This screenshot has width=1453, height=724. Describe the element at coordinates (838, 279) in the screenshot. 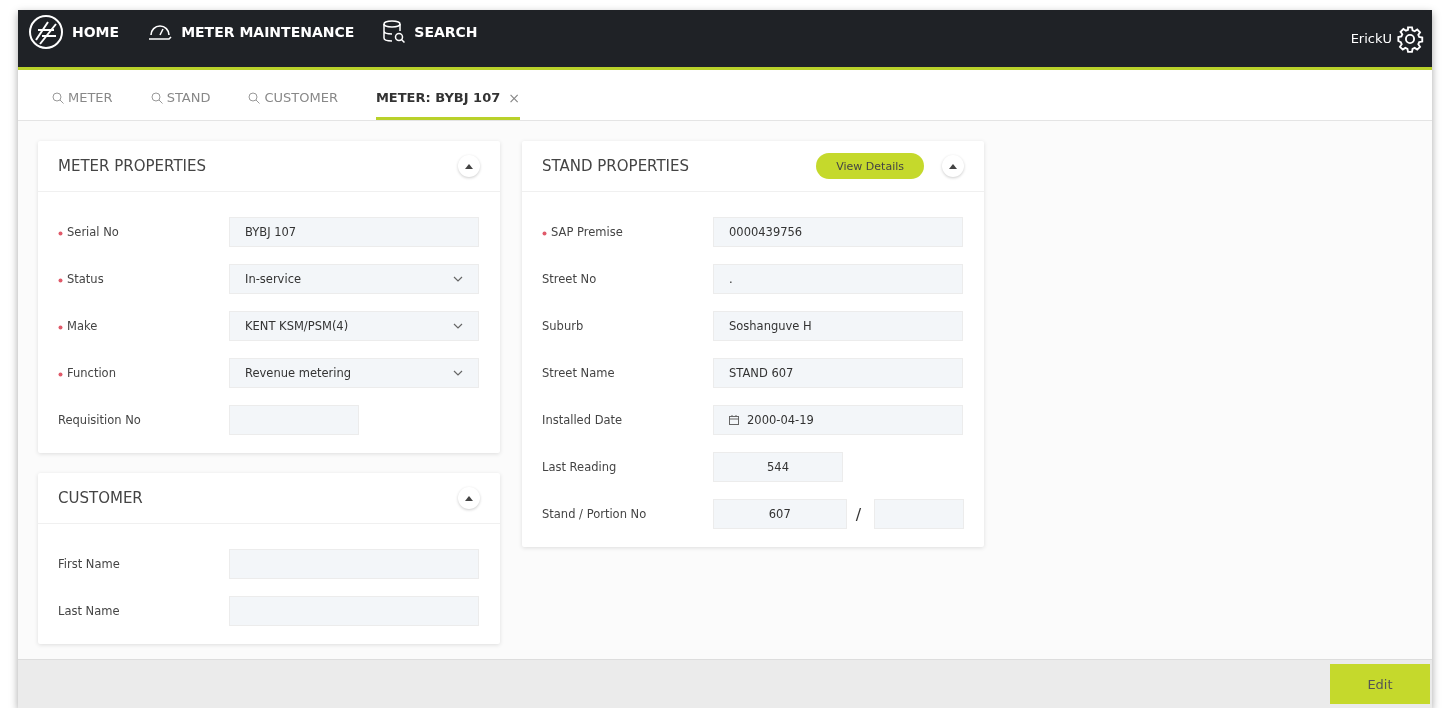

I see `text-field: .` at that location.